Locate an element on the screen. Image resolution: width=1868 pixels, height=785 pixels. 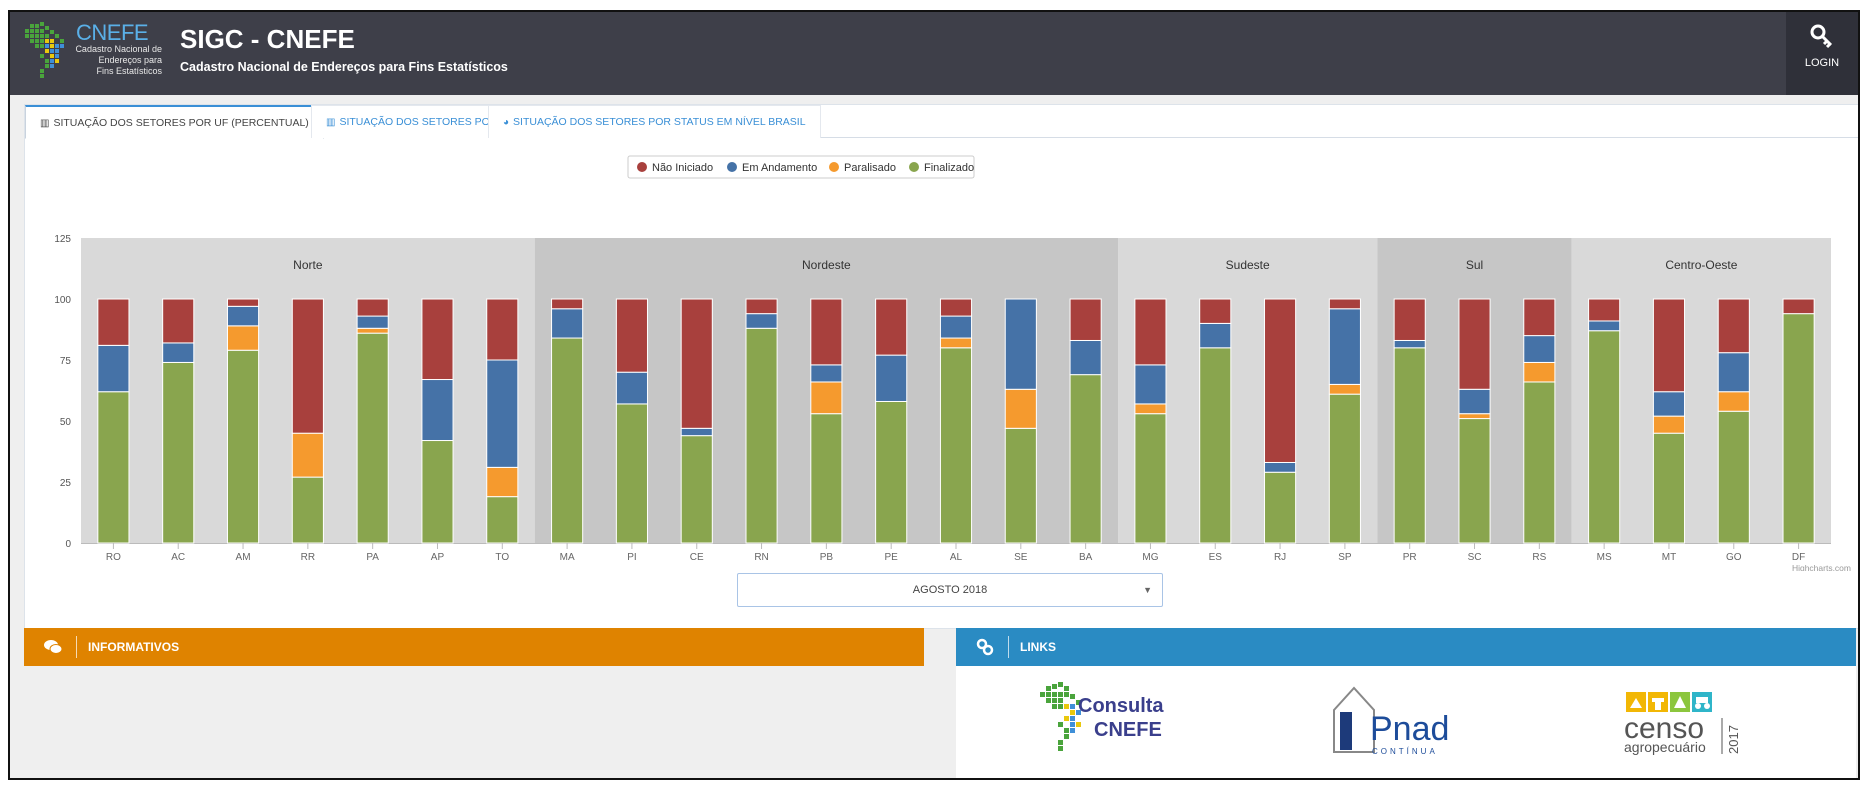
legend-label: Finalizado is located at coordinates (949, 168).